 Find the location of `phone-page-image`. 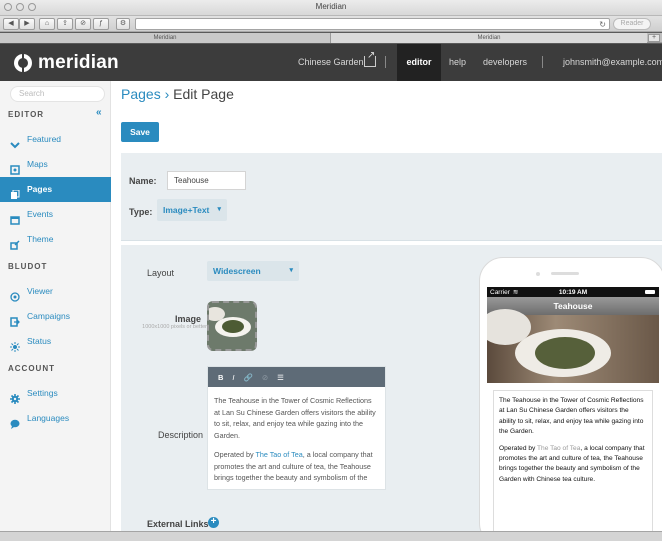

phone-page-image is located at coordinates (573, 346).